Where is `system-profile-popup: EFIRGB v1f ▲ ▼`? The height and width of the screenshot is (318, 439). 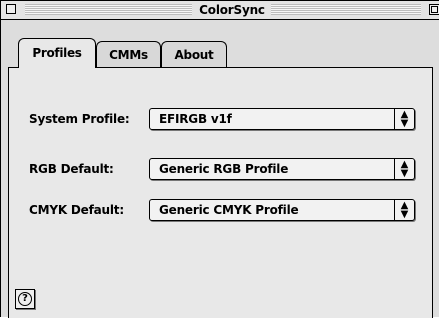
system-profile-popup: EFIRGB v1f ▲ ▼ is located at coordinates (282, 119).